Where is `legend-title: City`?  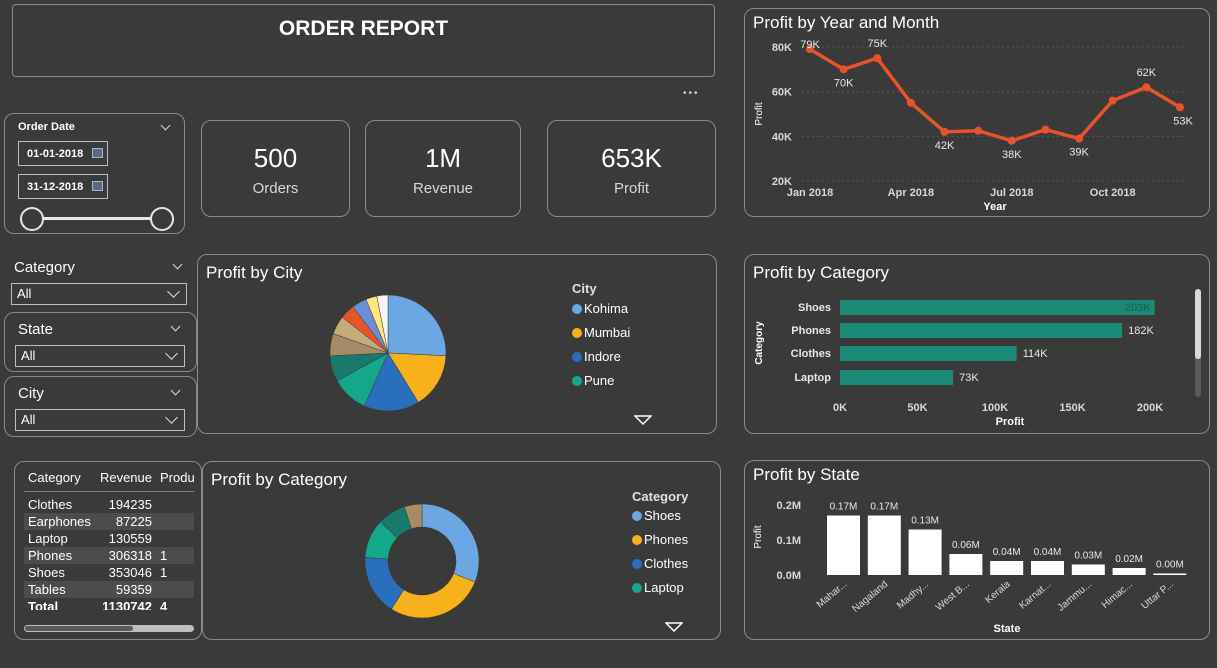
legend-title: City is located at coordinates (584, 288).